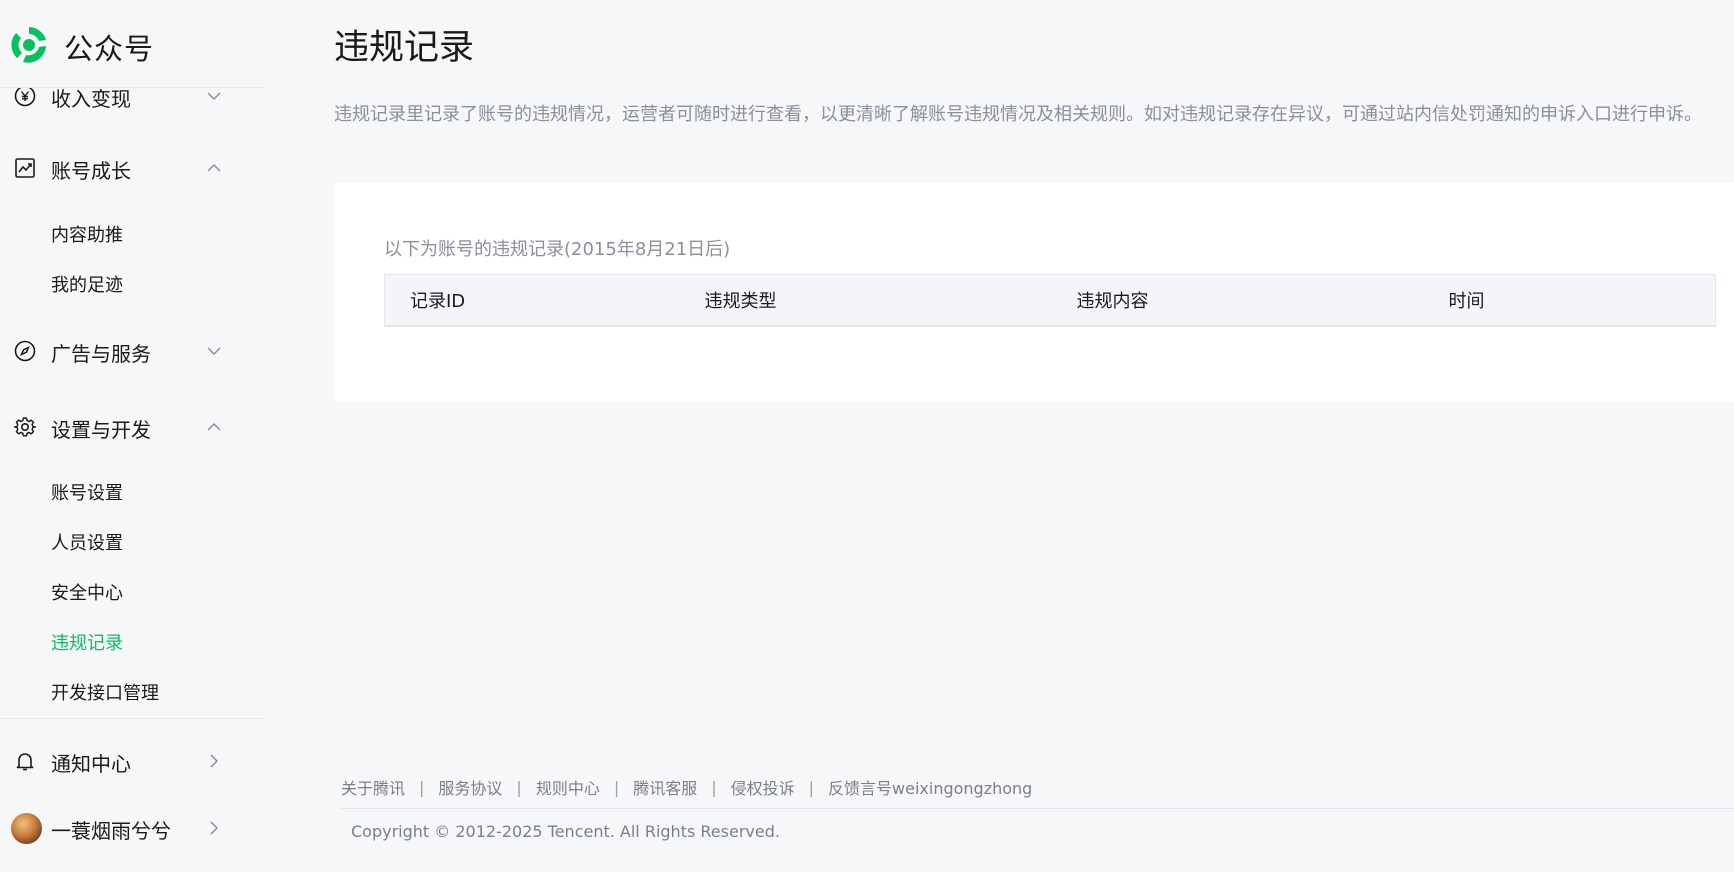 The image size is (1734, 872). I want to click on nav-group-settings-dev: 设置与开发, so click(132, 427).